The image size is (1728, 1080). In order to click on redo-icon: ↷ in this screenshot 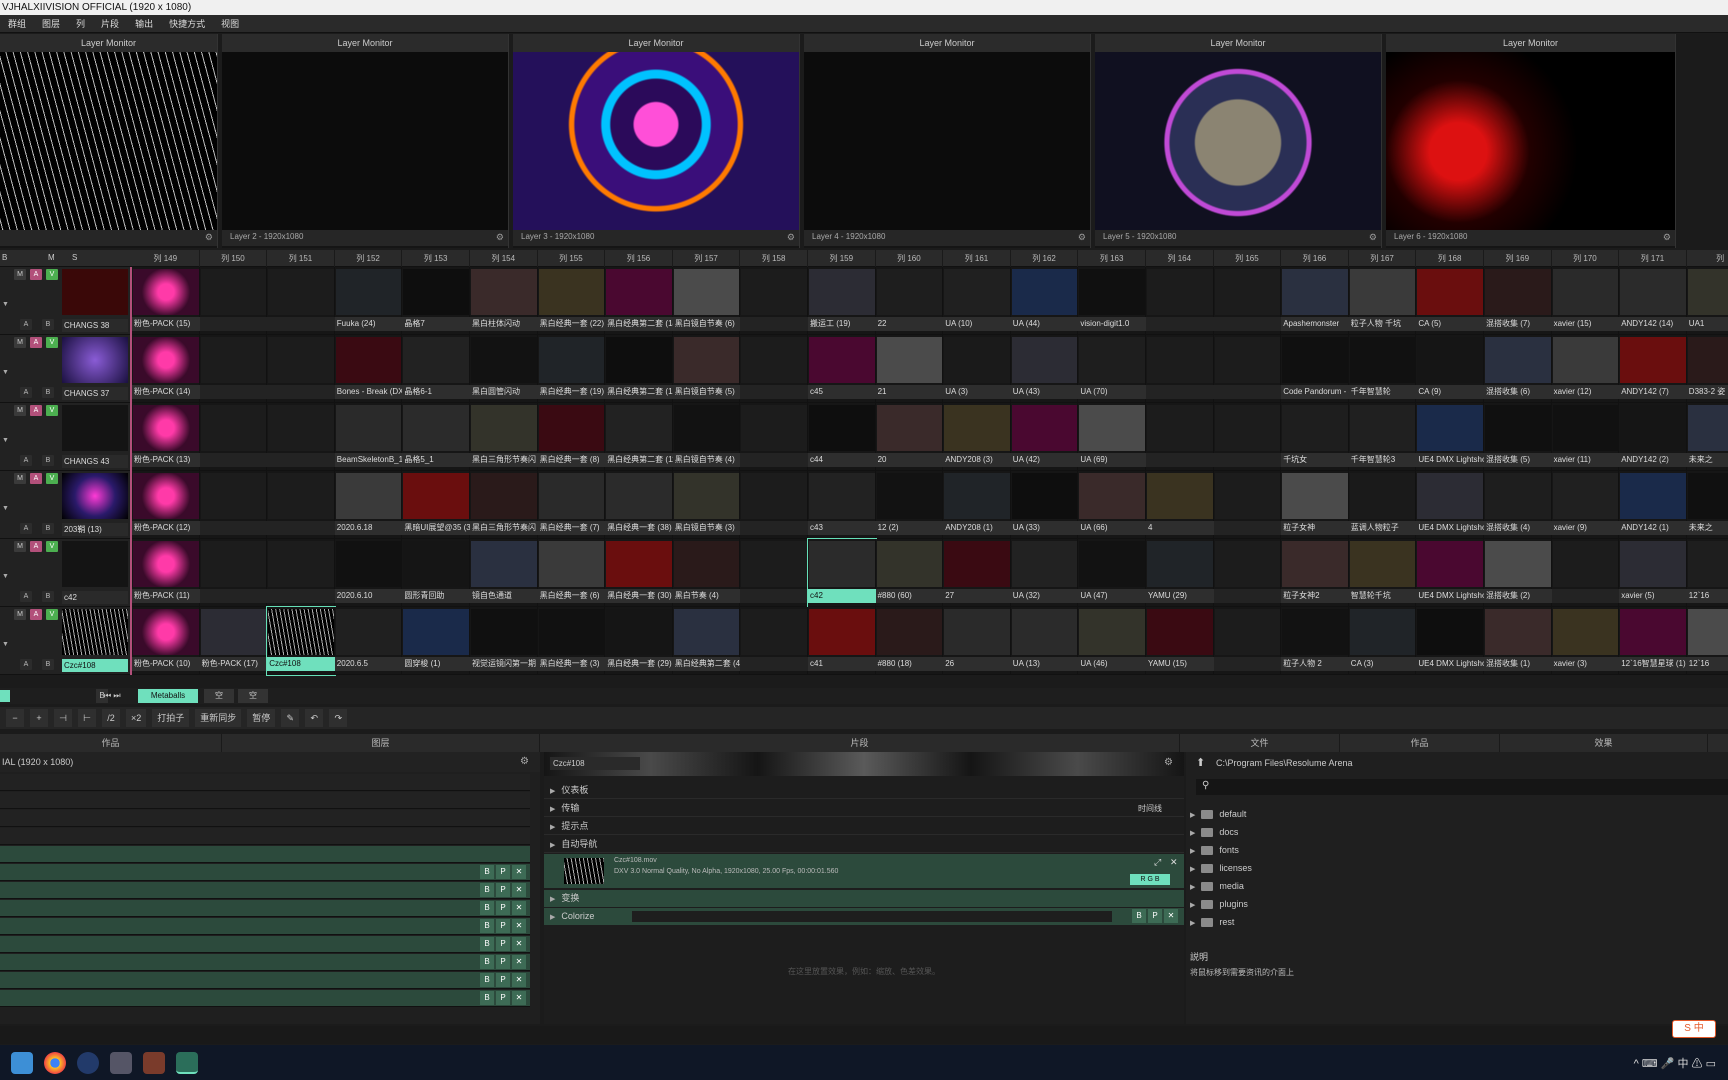, I will do `click(338, 718)`.